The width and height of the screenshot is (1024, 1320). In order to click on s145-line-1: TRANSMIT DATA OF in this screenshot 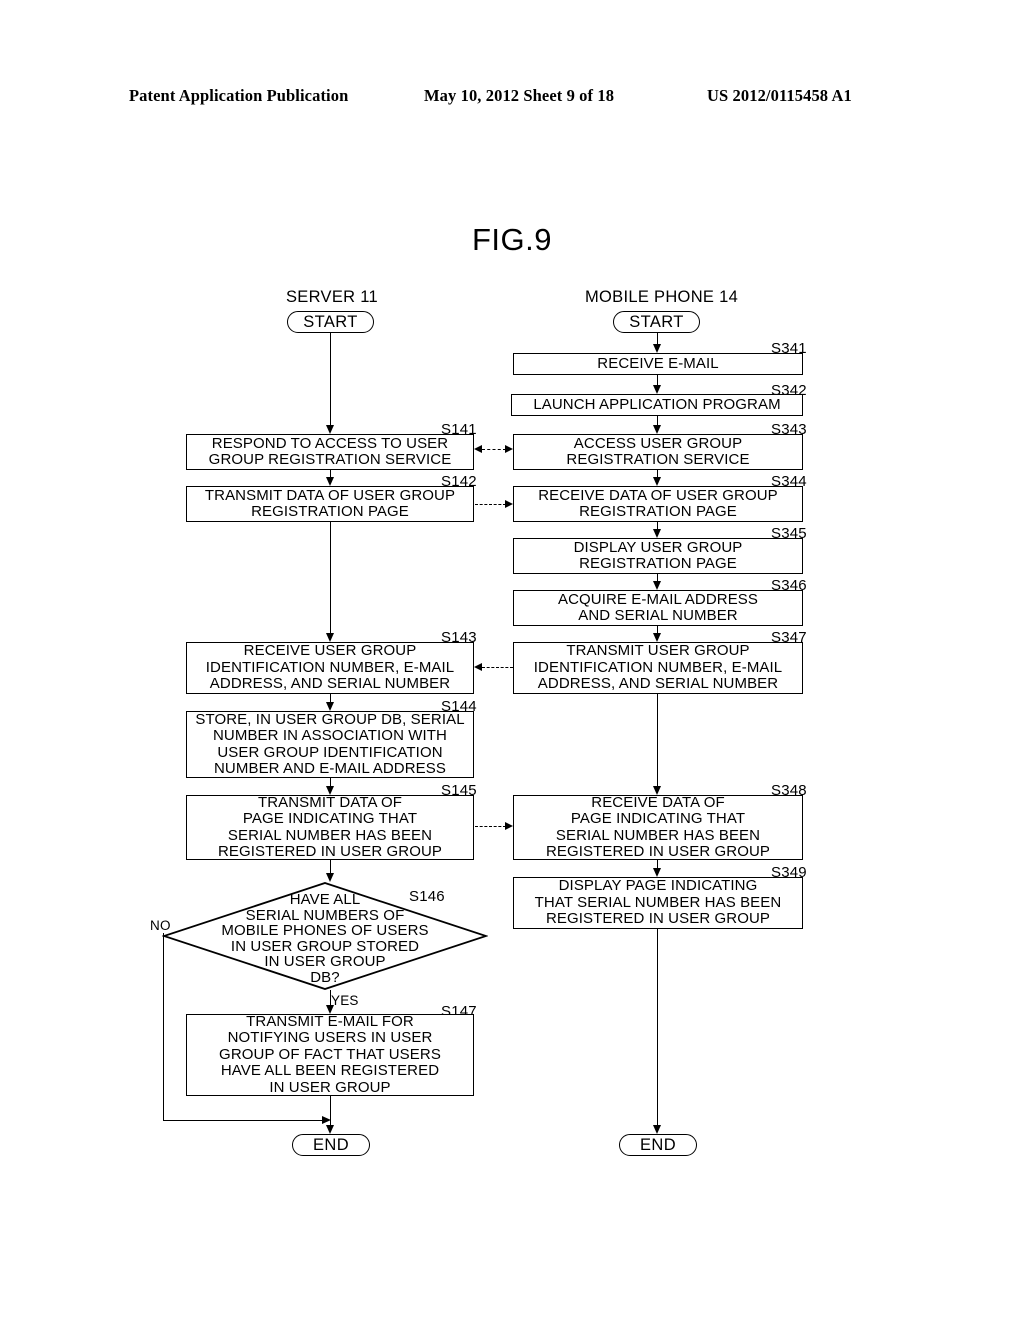, I will do `click(330, 802)`.